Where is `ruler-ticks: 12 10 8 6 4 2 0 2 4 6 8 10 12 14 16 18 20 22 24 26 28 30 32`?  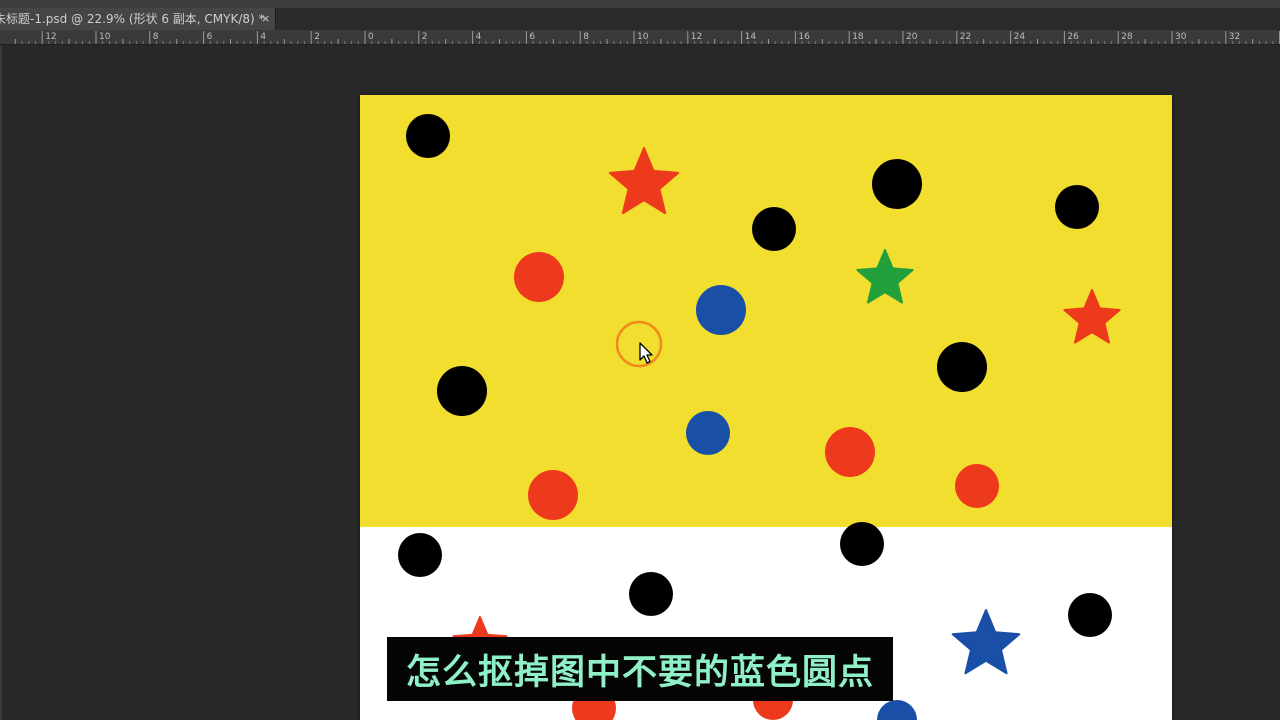 ruler-ticks: 12 10 8 6 4 2 0 2 4 6 8 10 12 14 16 18 20 22 24 26 28 30 32 is located at coordinates (647, 37).